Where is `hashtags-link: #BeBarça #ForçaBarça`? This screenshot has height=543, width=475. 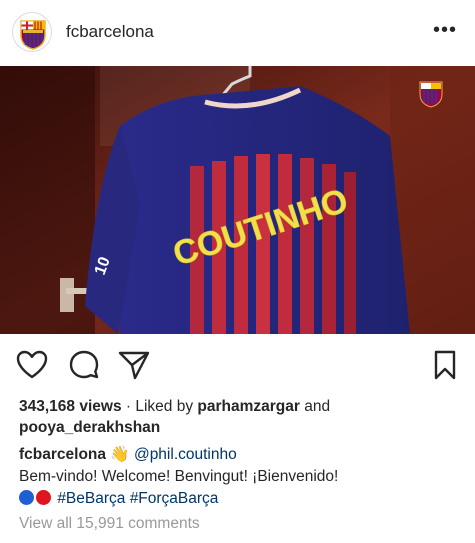 hashtags-link: #BeBarça #ForçaBarça is located at coordinates (137, 498).